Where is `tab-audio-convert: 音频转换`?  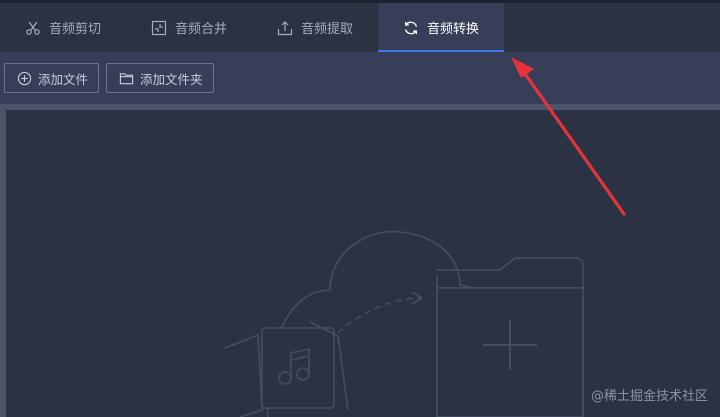
tab-audio-convert: 音频转换 is located at coordinates (441, 27).